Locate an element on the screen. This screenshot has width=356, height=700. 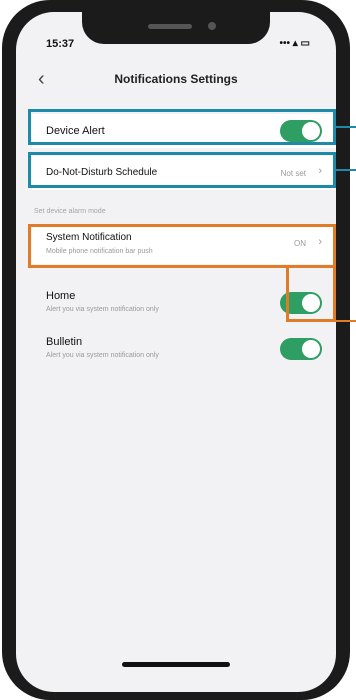
device-alert-callout-line is located at coordinates (346, 127).